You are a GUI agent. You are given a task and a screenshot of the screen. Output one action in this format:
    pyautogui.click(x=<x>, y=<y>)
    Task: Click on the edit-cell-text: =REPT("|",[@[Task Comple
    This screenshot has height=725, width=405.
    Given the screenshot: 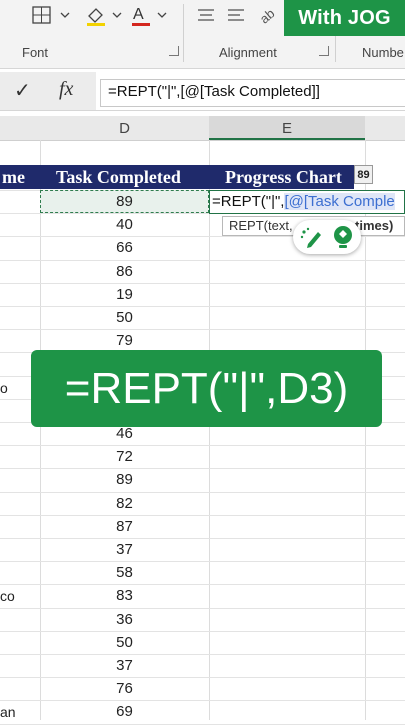 What is the action you would take?
    pyautogui.click(x=303, y=201)
    